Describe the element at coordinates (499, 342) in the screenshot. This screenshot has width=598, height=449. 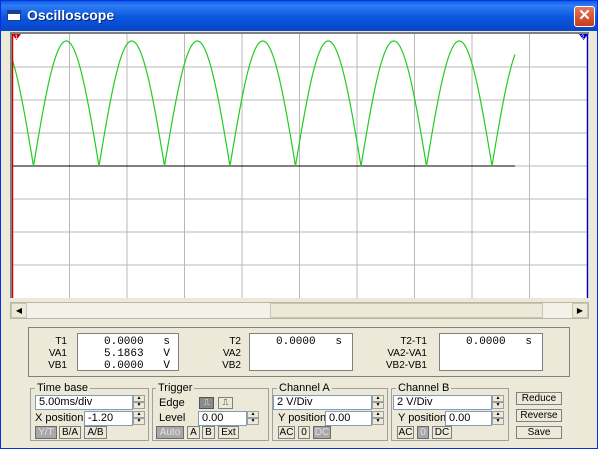
I see `dt-value: 0.0000 s` at that location.